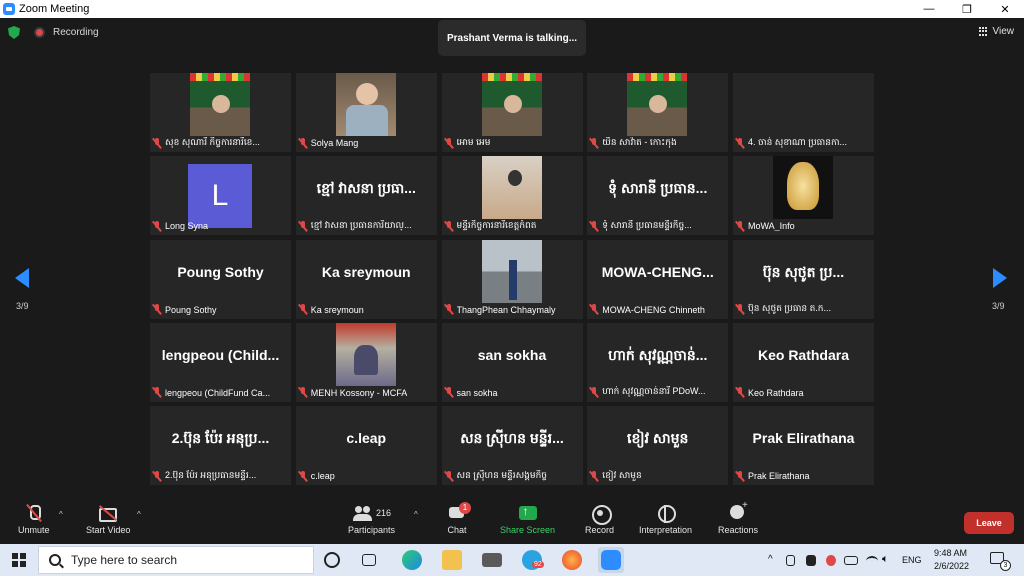  I want to click on participant-name: Prak Elirathana, so click(779, 476).